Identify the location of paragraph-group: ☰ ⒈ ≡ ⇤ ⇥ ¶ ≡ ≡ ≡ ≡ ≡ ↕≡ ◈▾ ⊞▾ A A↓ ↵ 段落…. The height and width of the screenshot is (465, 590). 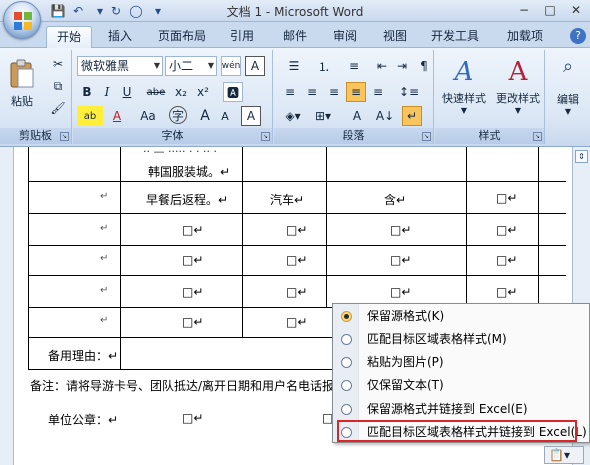
(354, 97).